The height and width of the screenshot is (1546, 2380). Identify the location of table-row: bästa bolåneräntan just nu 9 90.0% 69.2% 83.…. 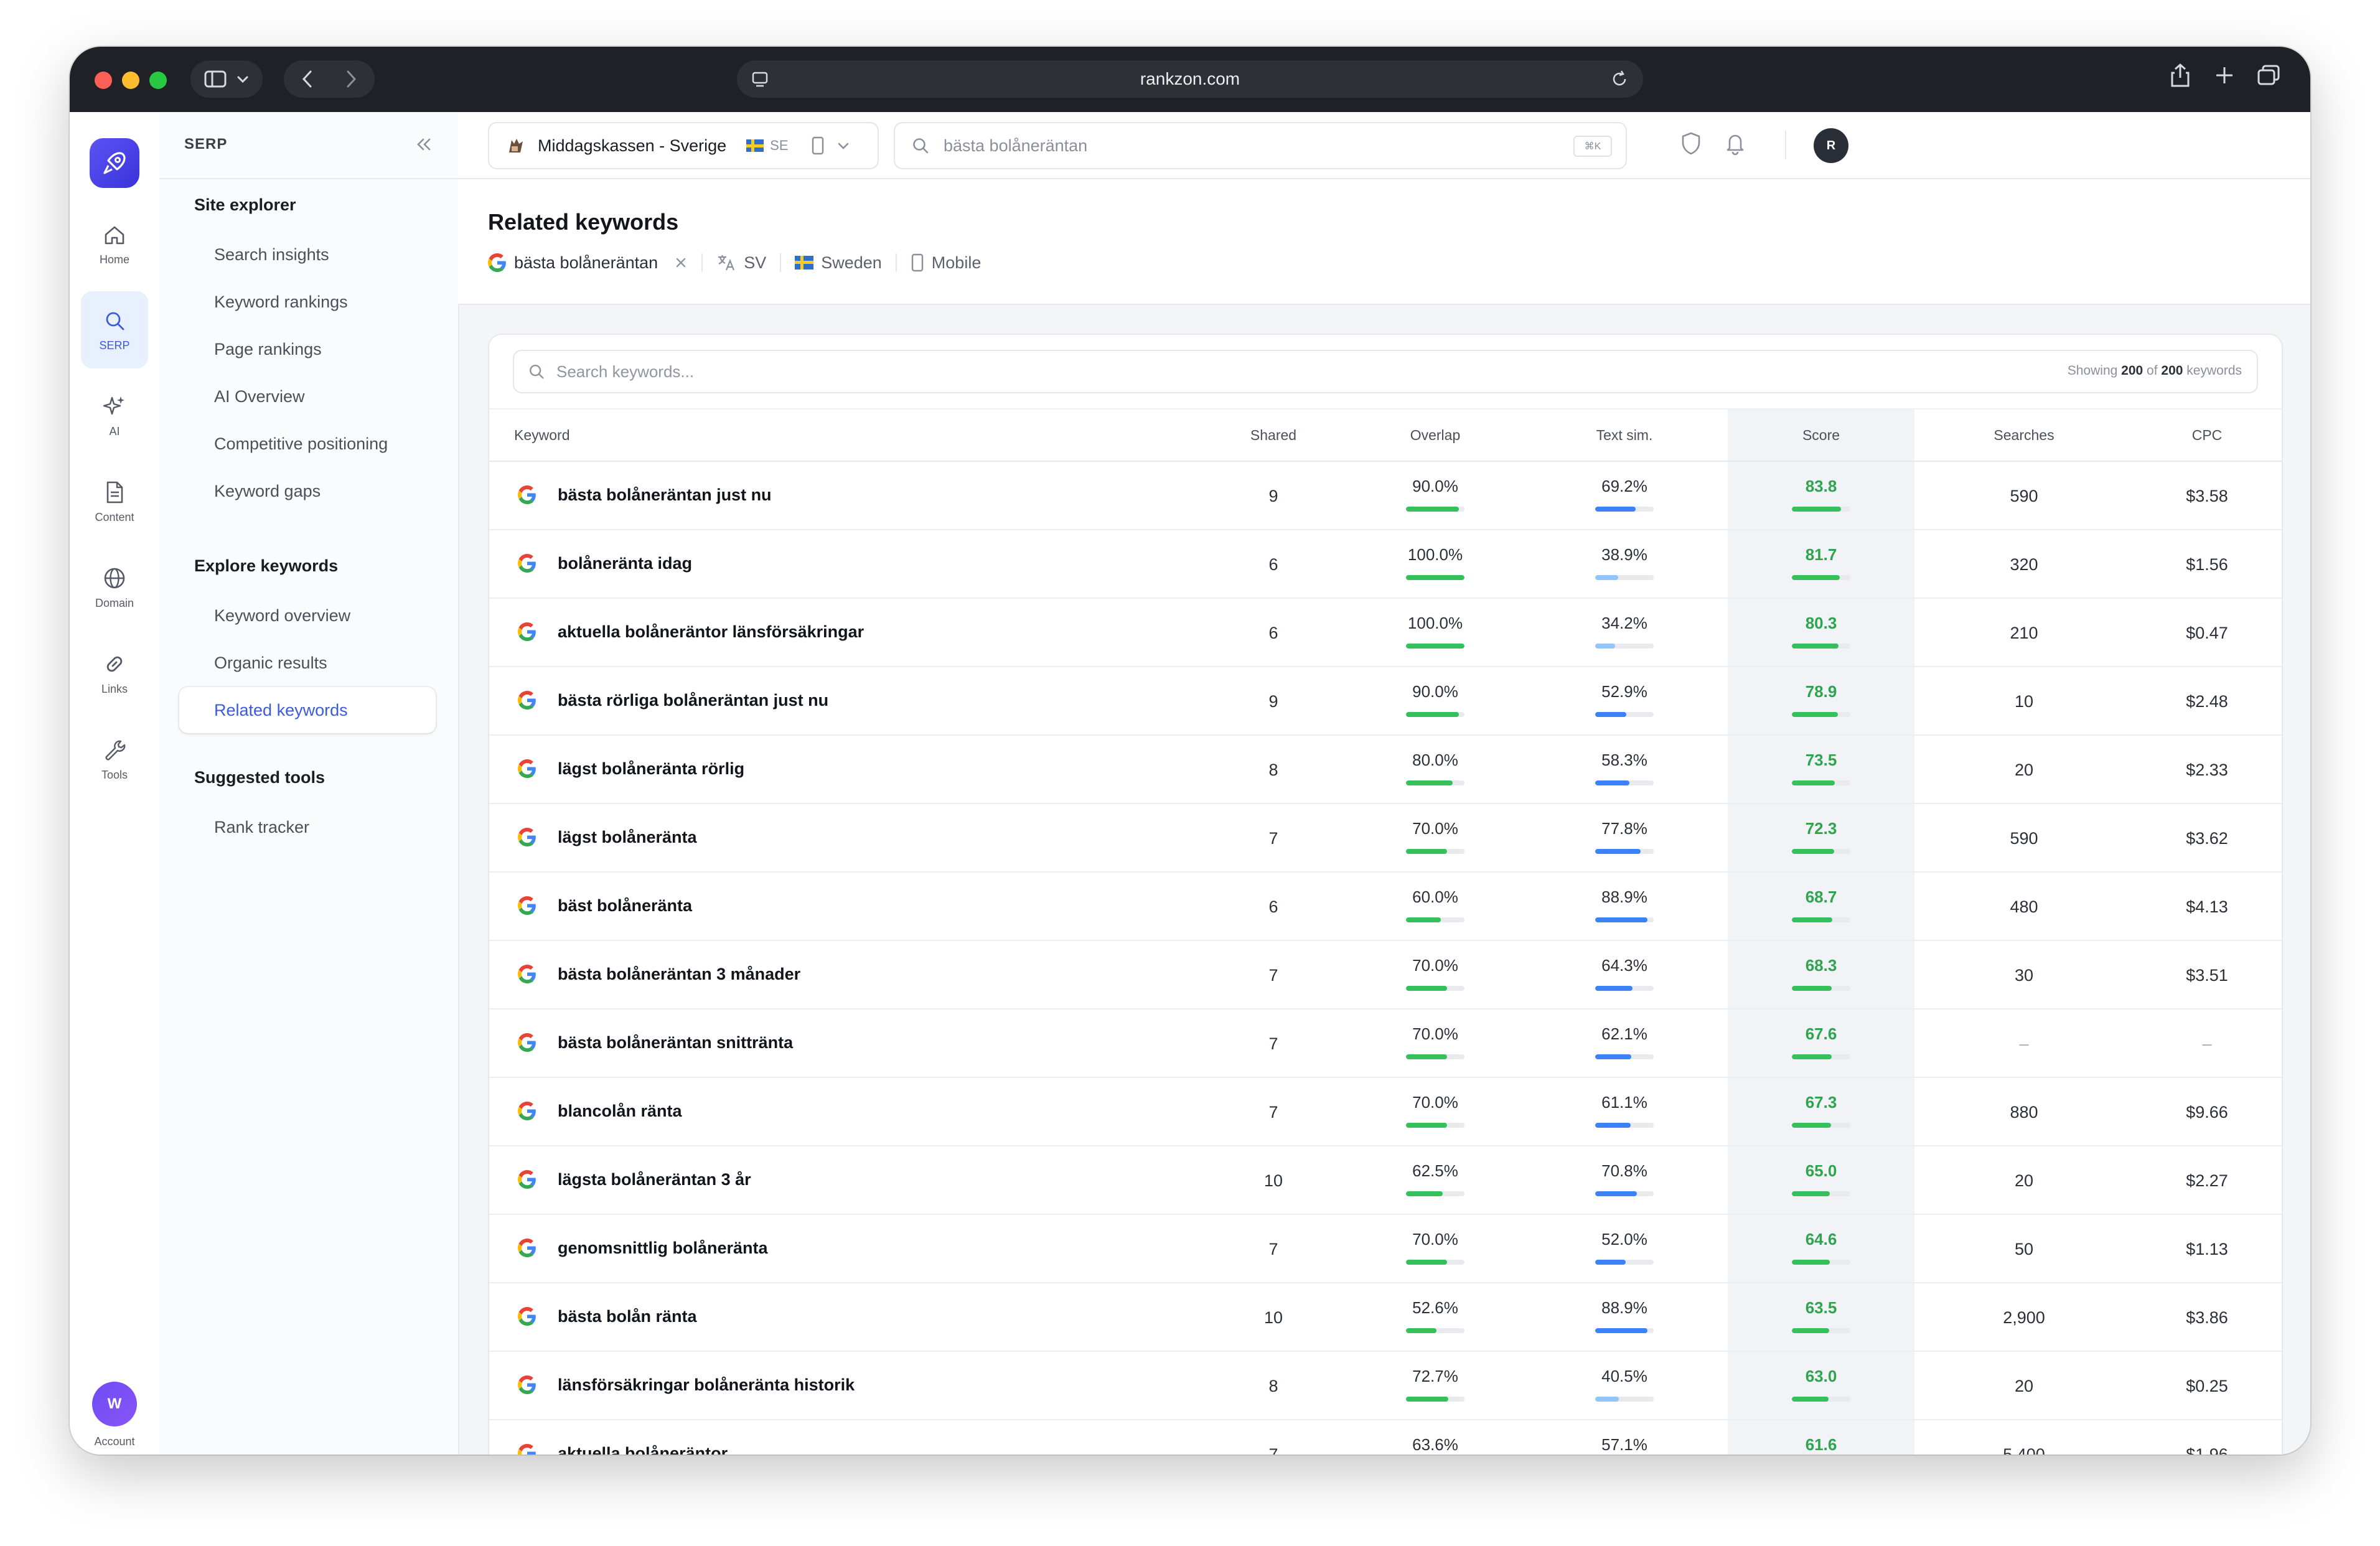
(1386, 496).